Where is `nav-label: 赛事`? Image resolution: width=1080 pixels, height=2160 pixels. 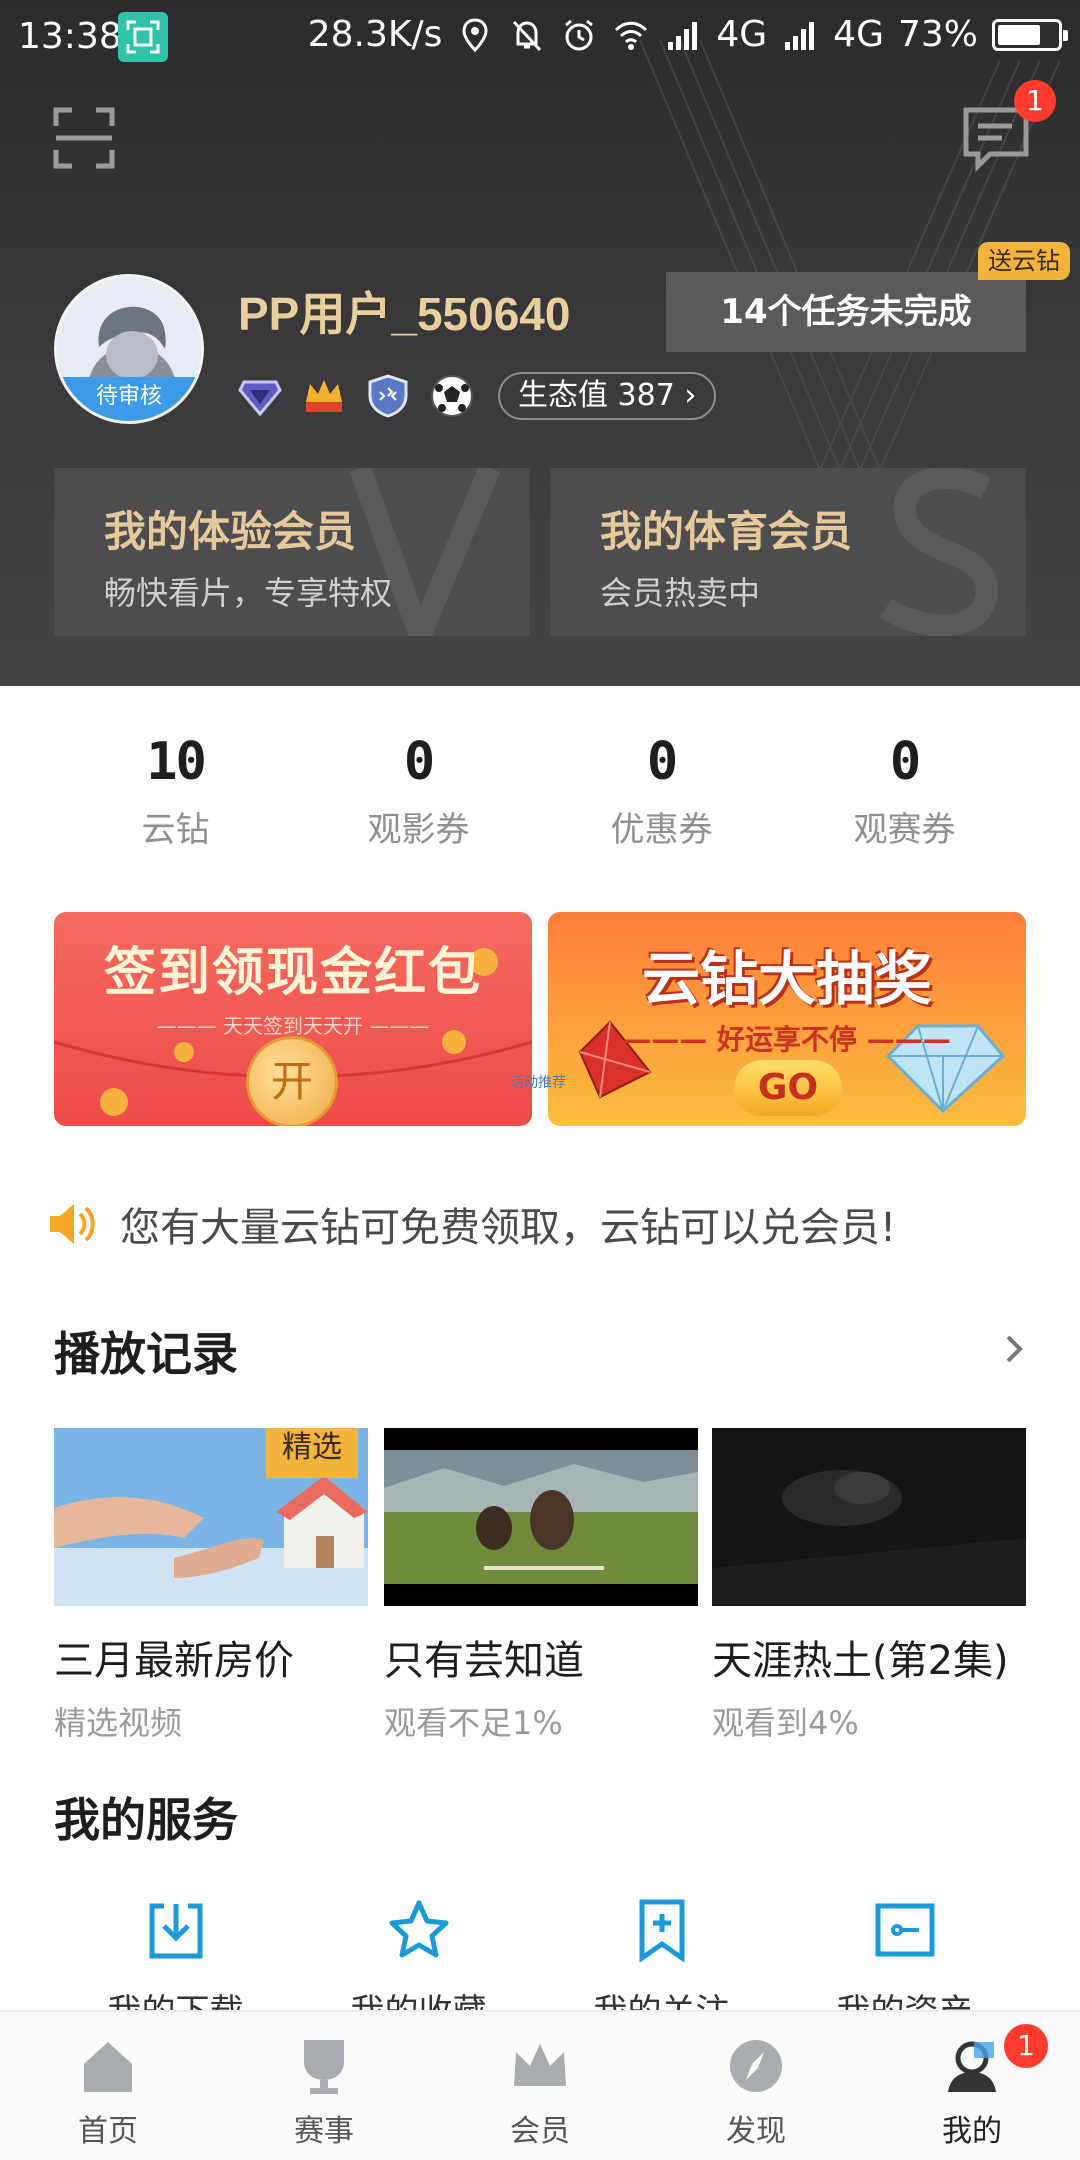 nav-label: 赛事 is located at coordinates (324, 2131).